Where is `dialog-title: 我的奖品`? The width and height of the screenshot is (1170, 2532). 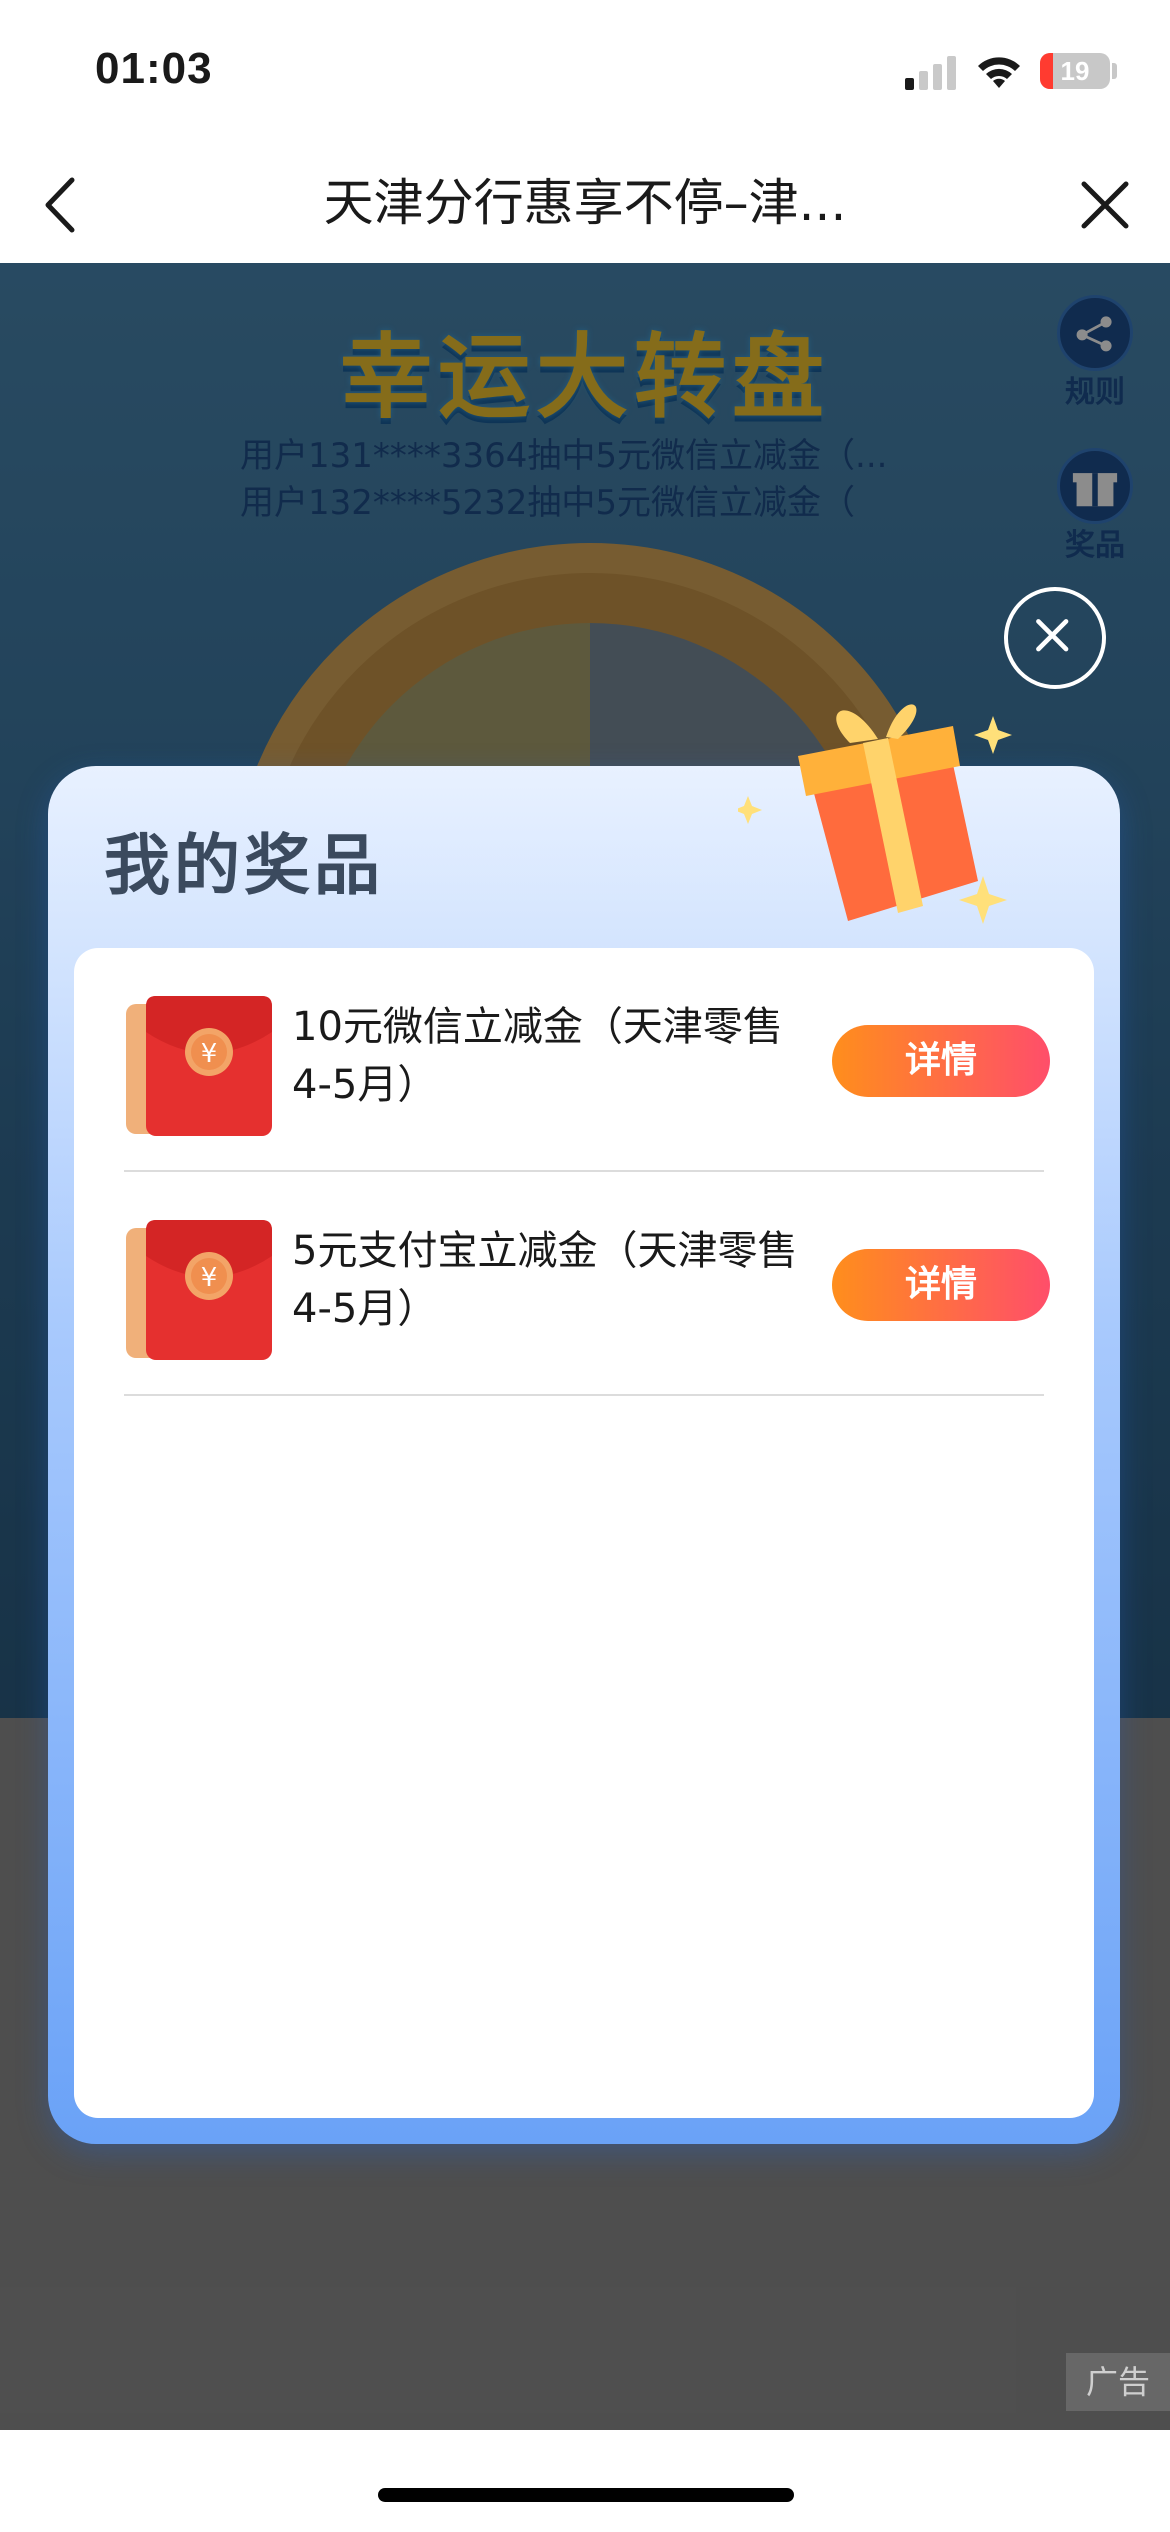 dialog-title: 我的奖品 is located at coordinates (244, 865).